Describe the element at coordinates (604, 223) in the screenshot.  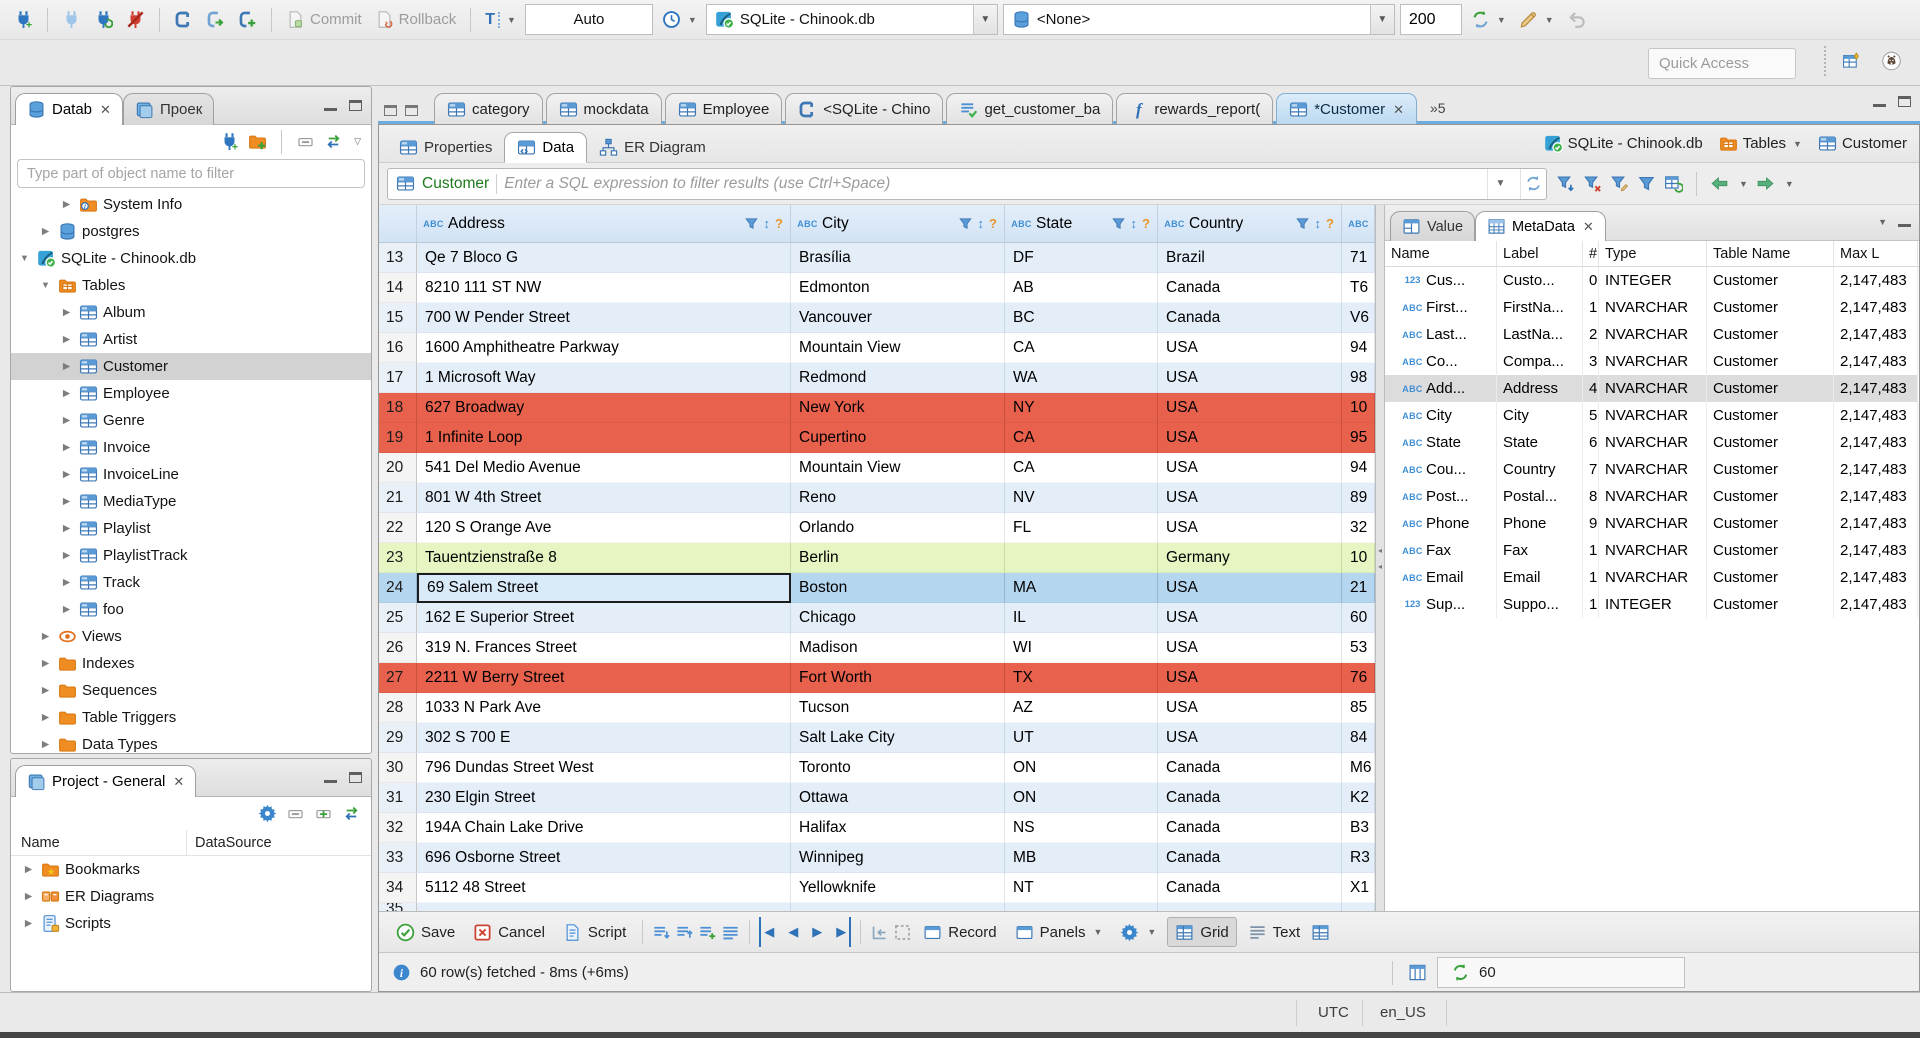
I see `column-header-address: ABC Address ↕?` at that location.